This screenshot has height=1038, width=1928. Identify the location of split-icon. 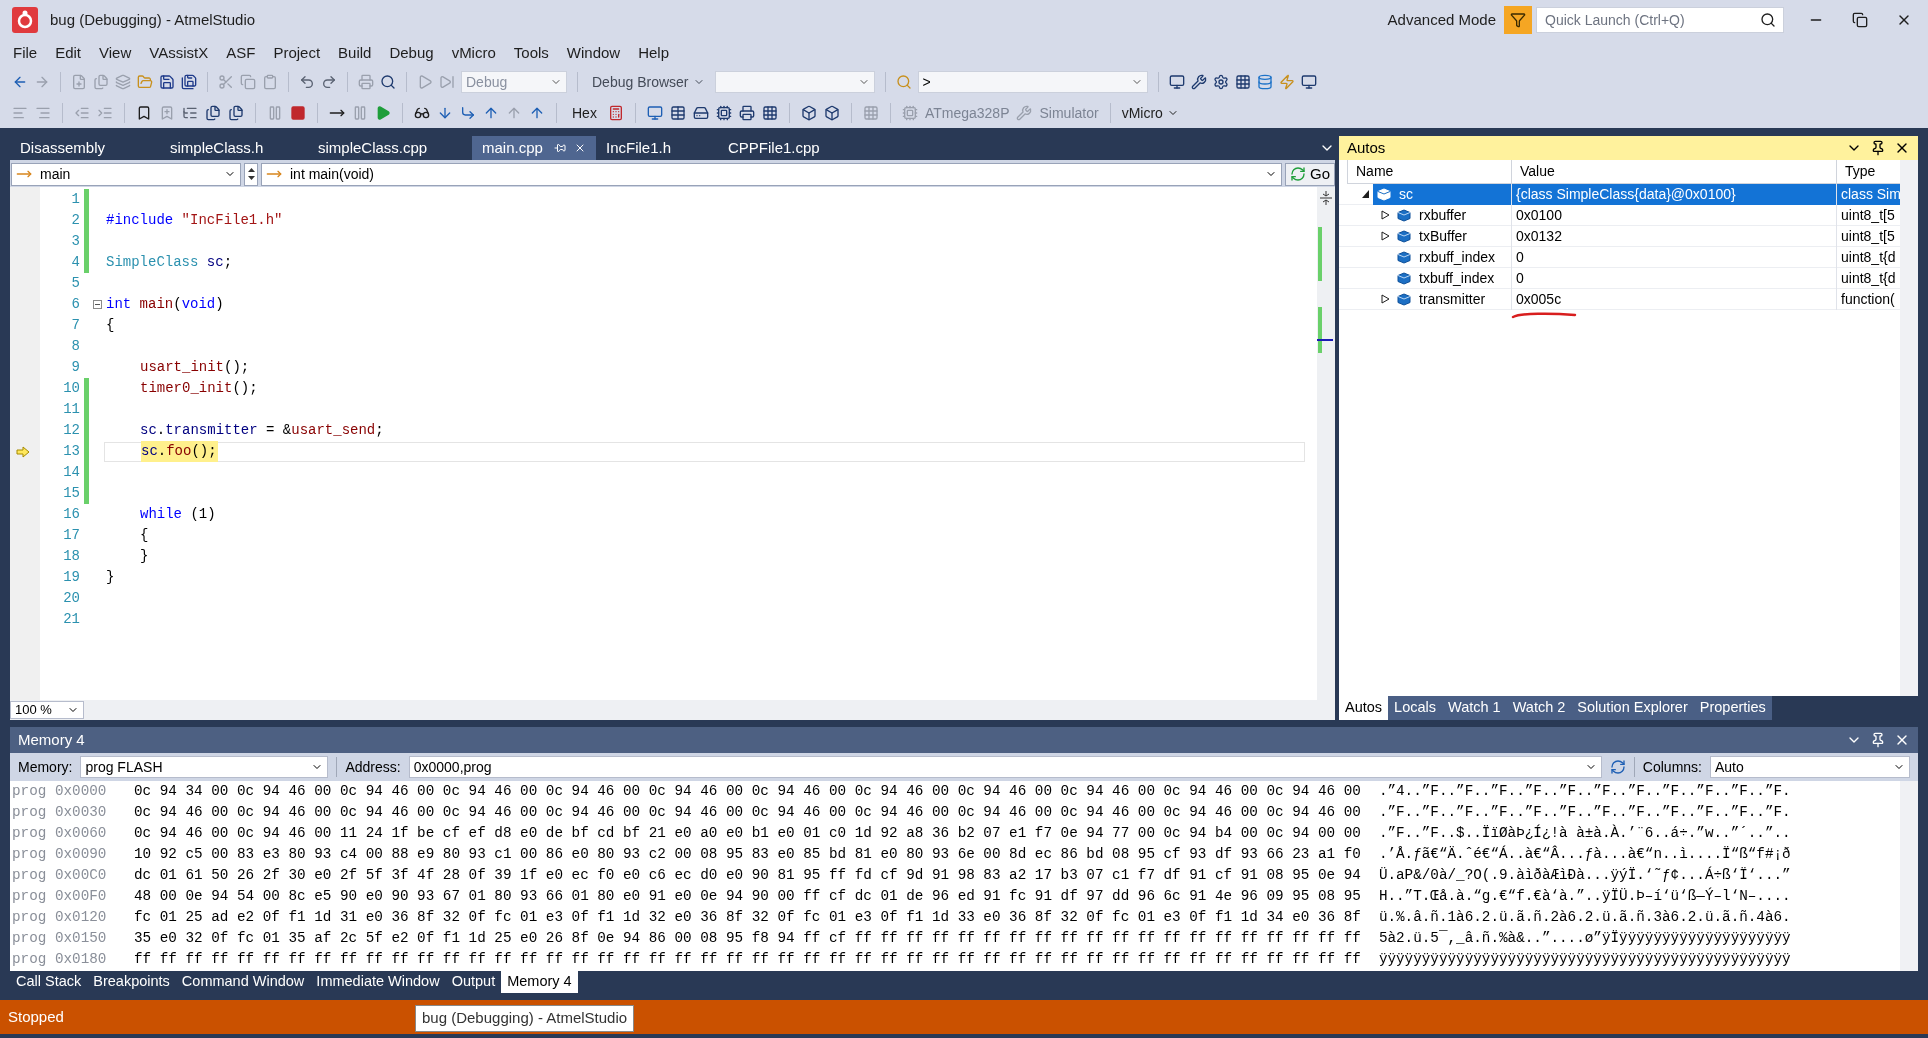
(1326, 198).